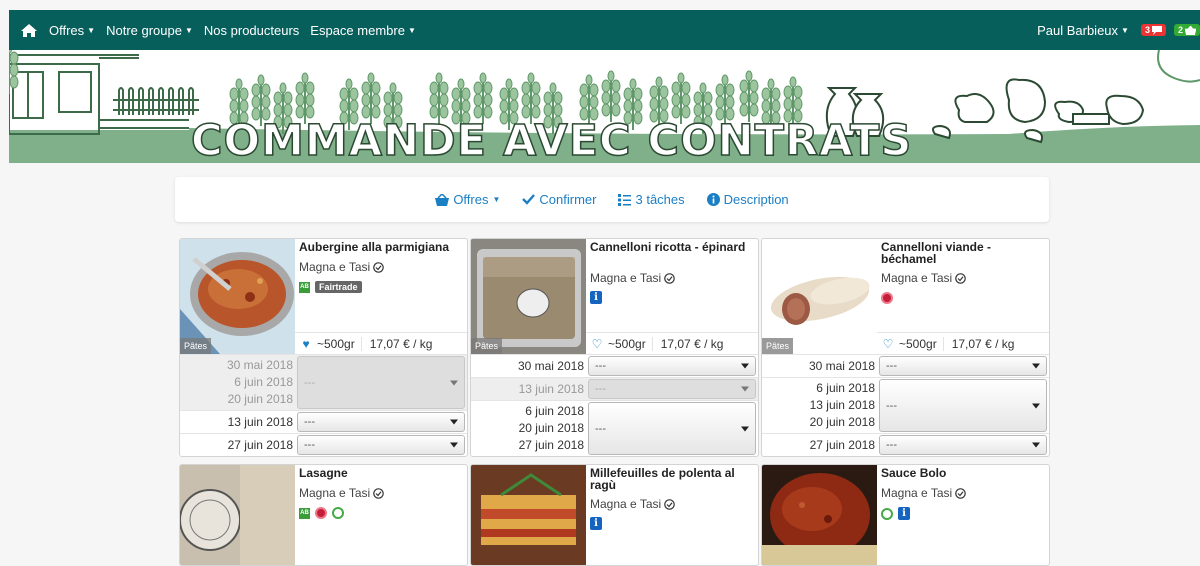  Describe the element at coordinates (1147, 30) in the screenshot. I see `messages-count: 3` at that location.